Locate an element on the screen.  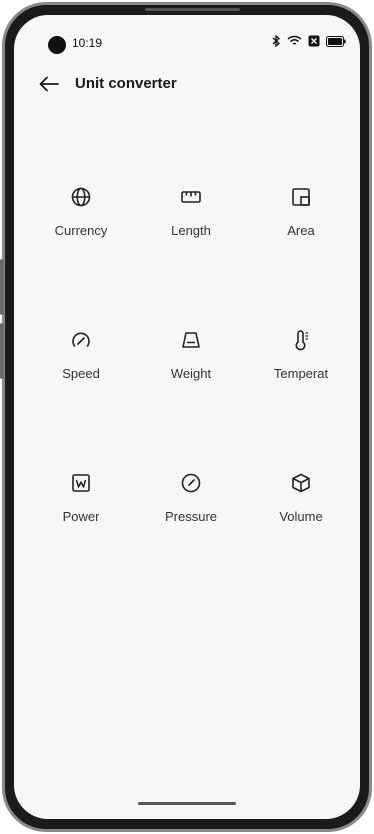
status-time: 10:19 is located at coordinates (87, 43).